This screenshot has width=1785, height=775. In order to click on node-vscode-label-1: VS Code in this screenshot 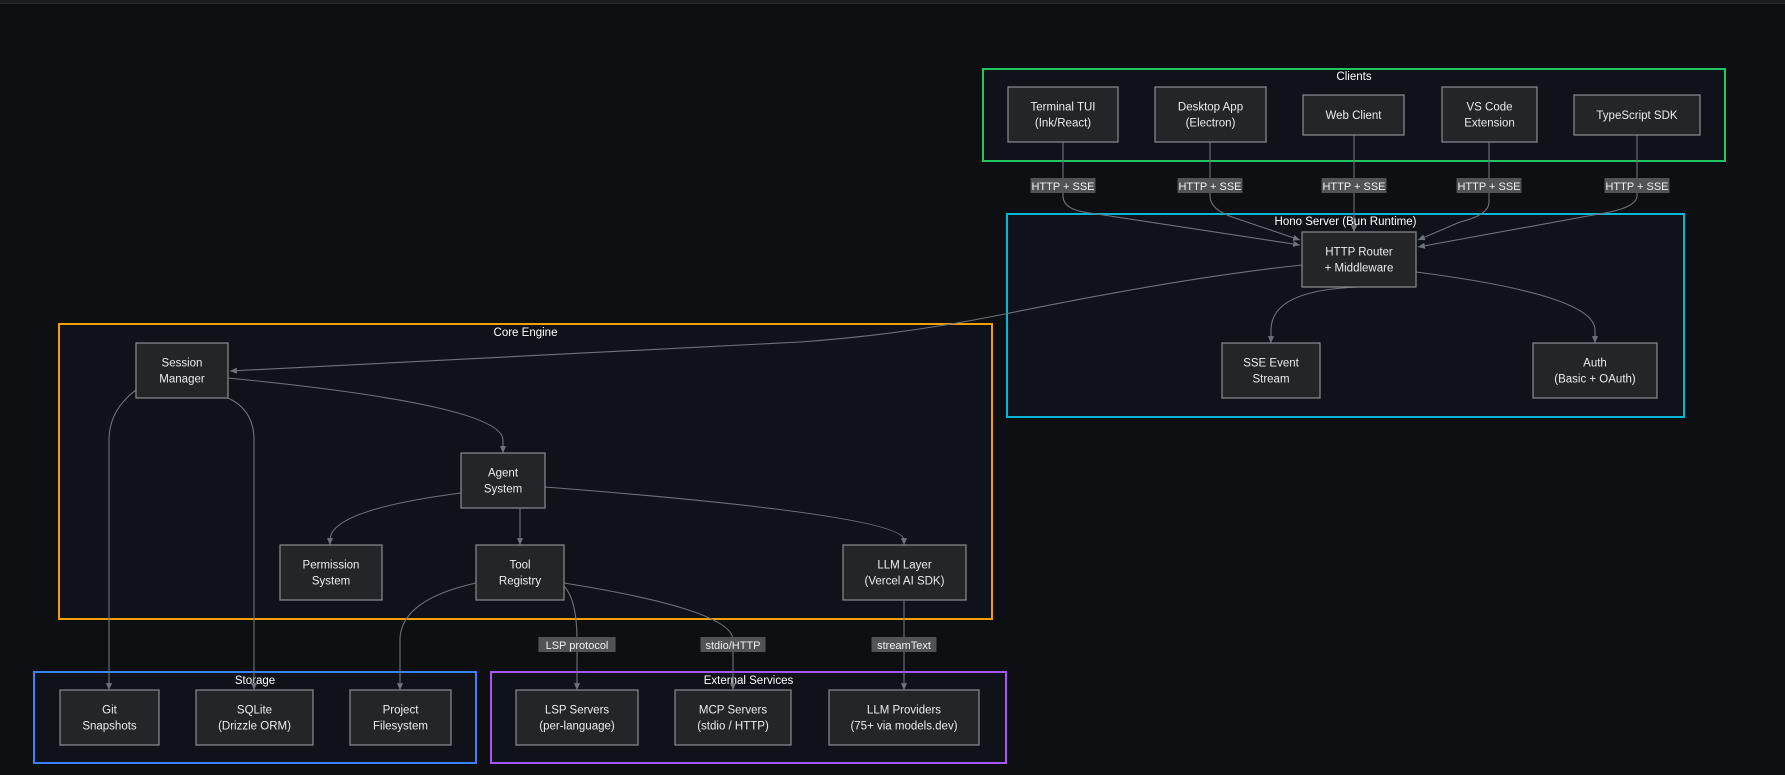, I will do `click(1489, 108)`.